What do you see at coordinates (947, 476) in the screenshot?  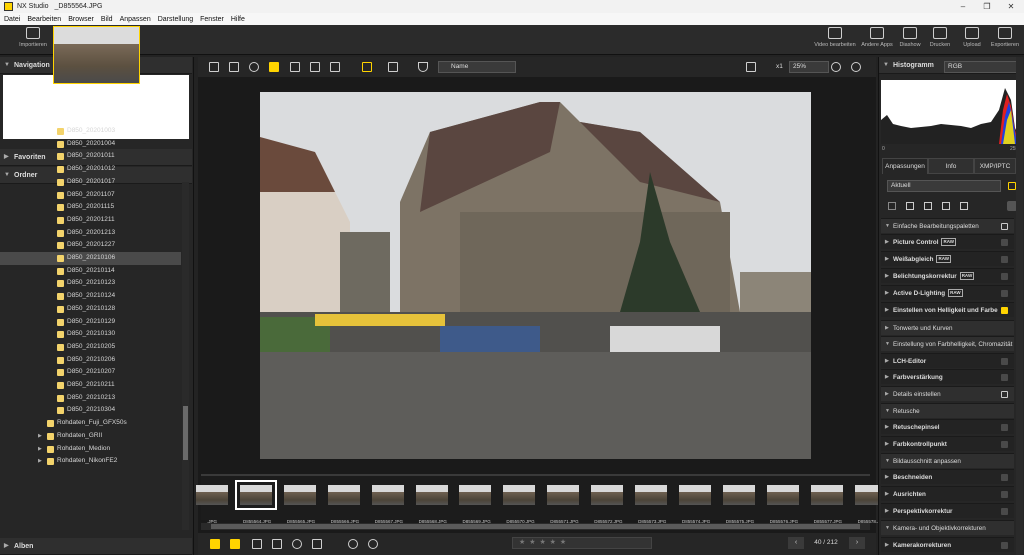 I see `palette-item: ▶ Beschneiden` at bounding box center [947, 476].